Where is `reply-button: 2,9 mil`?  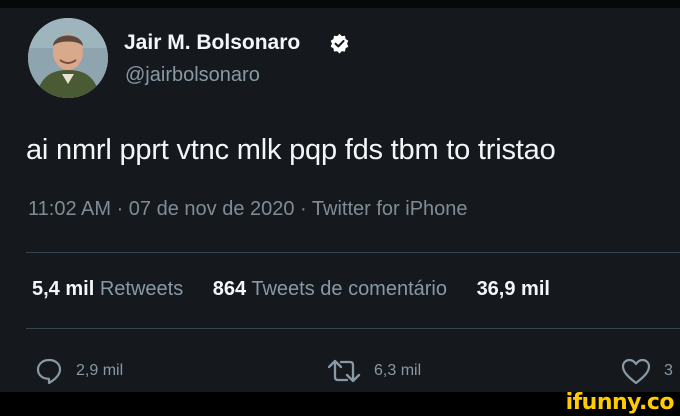
reply-button: 2,9 mil is located at coordinates (78, 371).